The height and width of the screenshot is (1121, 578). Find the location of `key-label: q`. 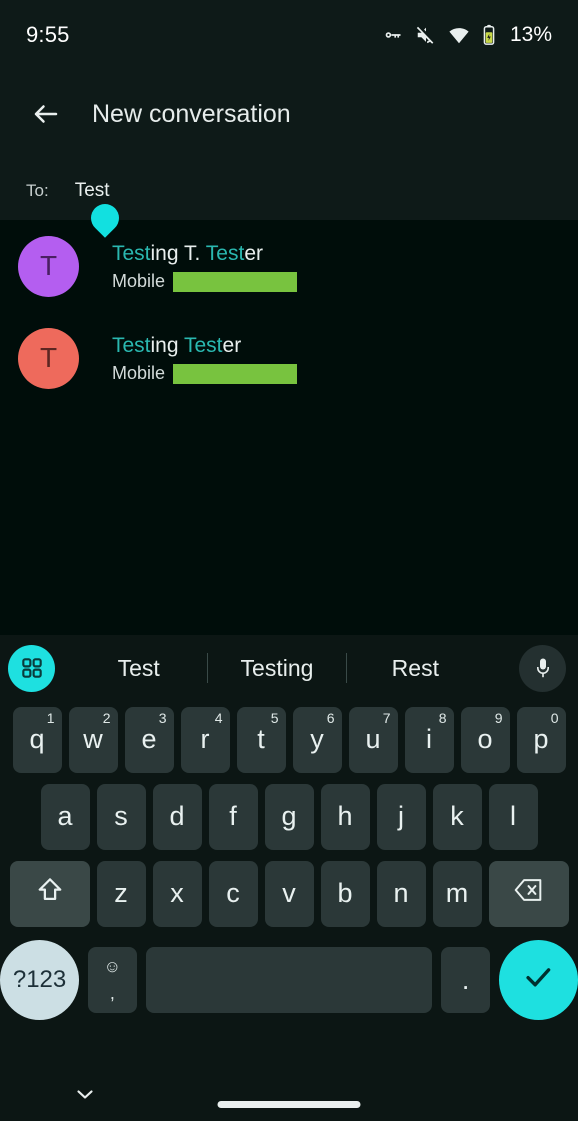

key-label: q is located at coordinates (37, 739).